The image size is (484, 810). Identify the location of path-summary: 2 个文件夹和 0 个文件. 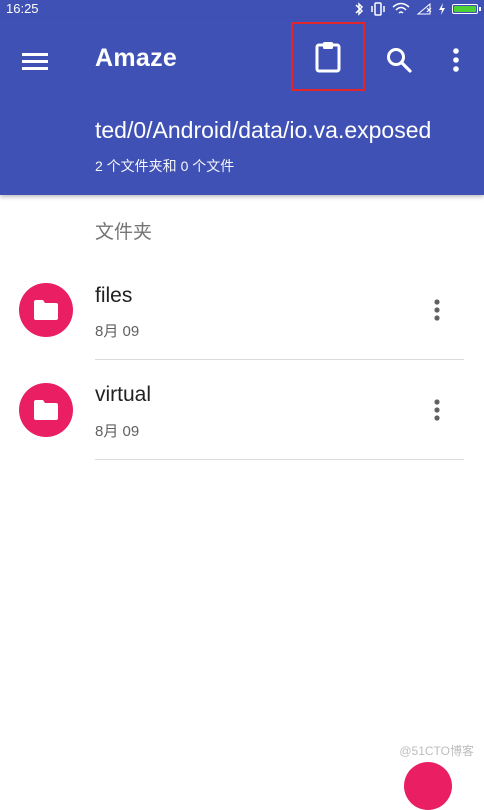
(165, 166).